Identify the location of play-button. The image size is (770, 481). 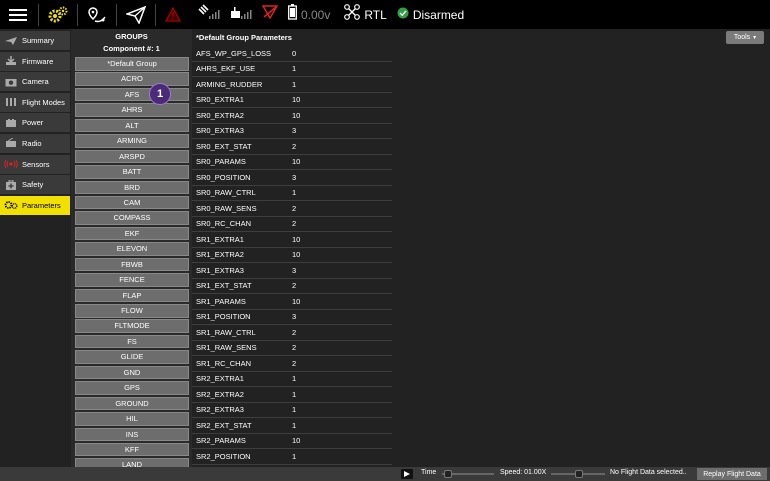
(407, 474).